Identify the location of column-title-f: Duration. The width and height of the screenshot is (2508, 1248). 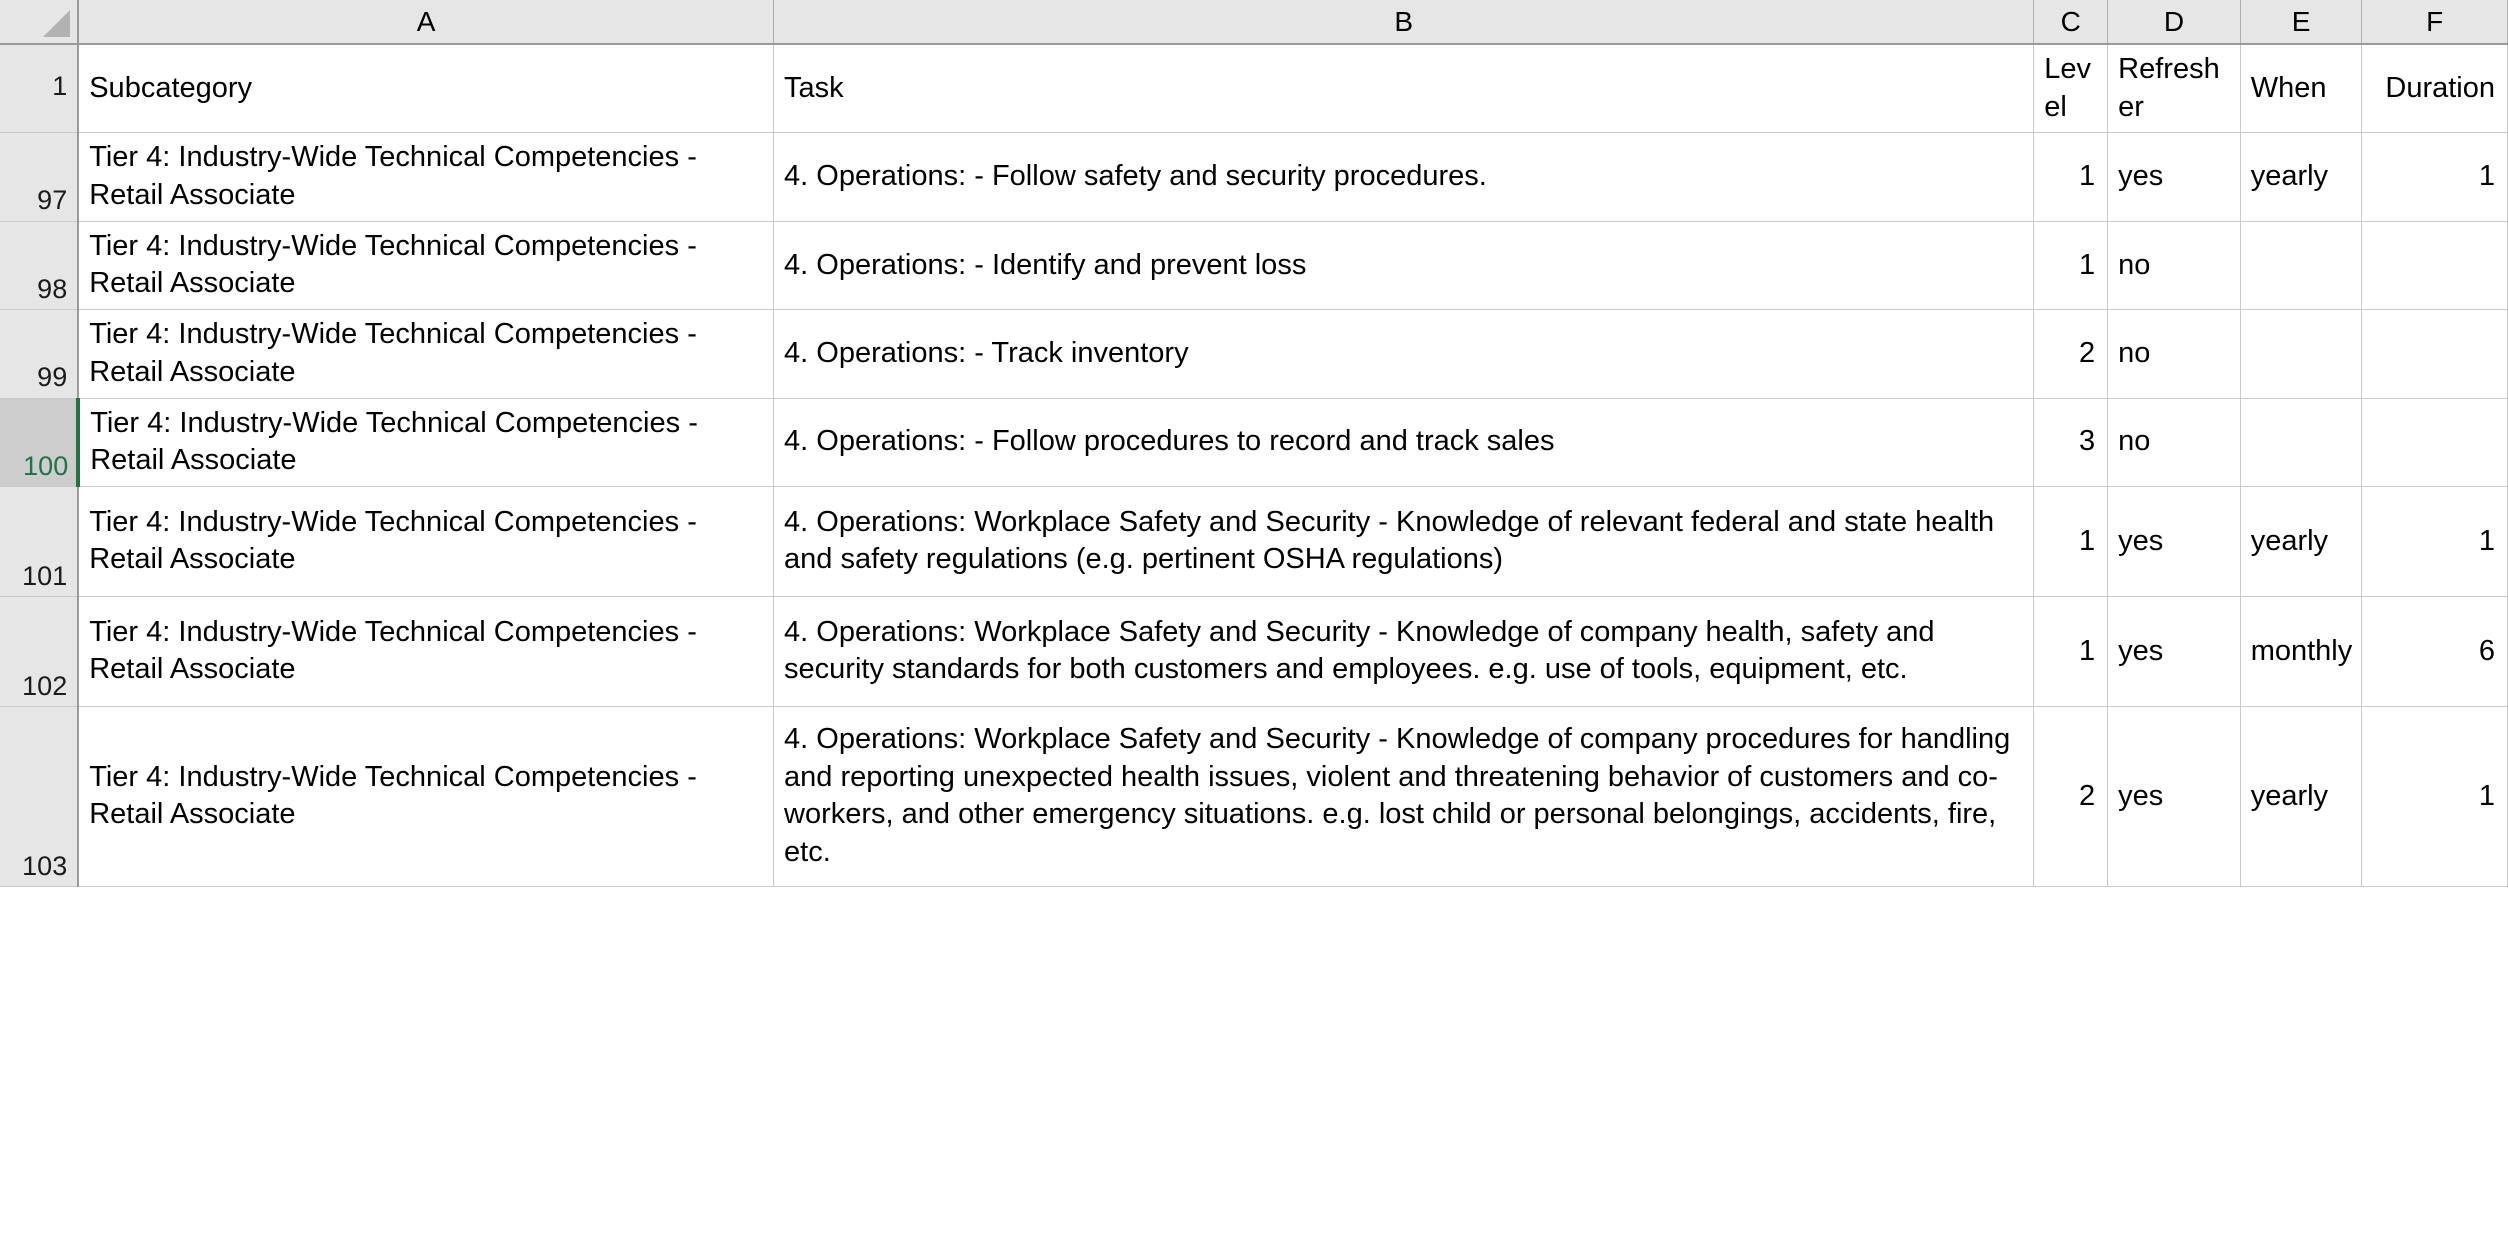
(2434, 89).